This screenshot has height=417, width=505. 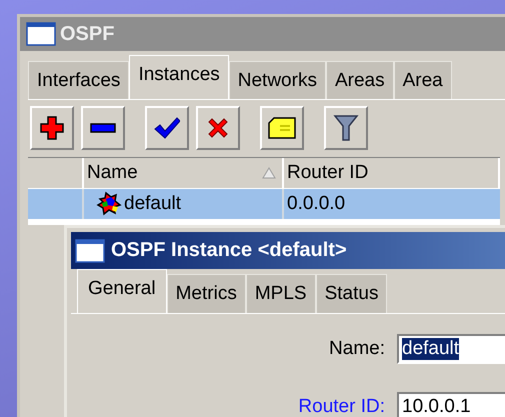 What do you see at coordinates (79, 80) in the screenshot?
I see `tab: Interfaces` at bounding box center [79, 80].